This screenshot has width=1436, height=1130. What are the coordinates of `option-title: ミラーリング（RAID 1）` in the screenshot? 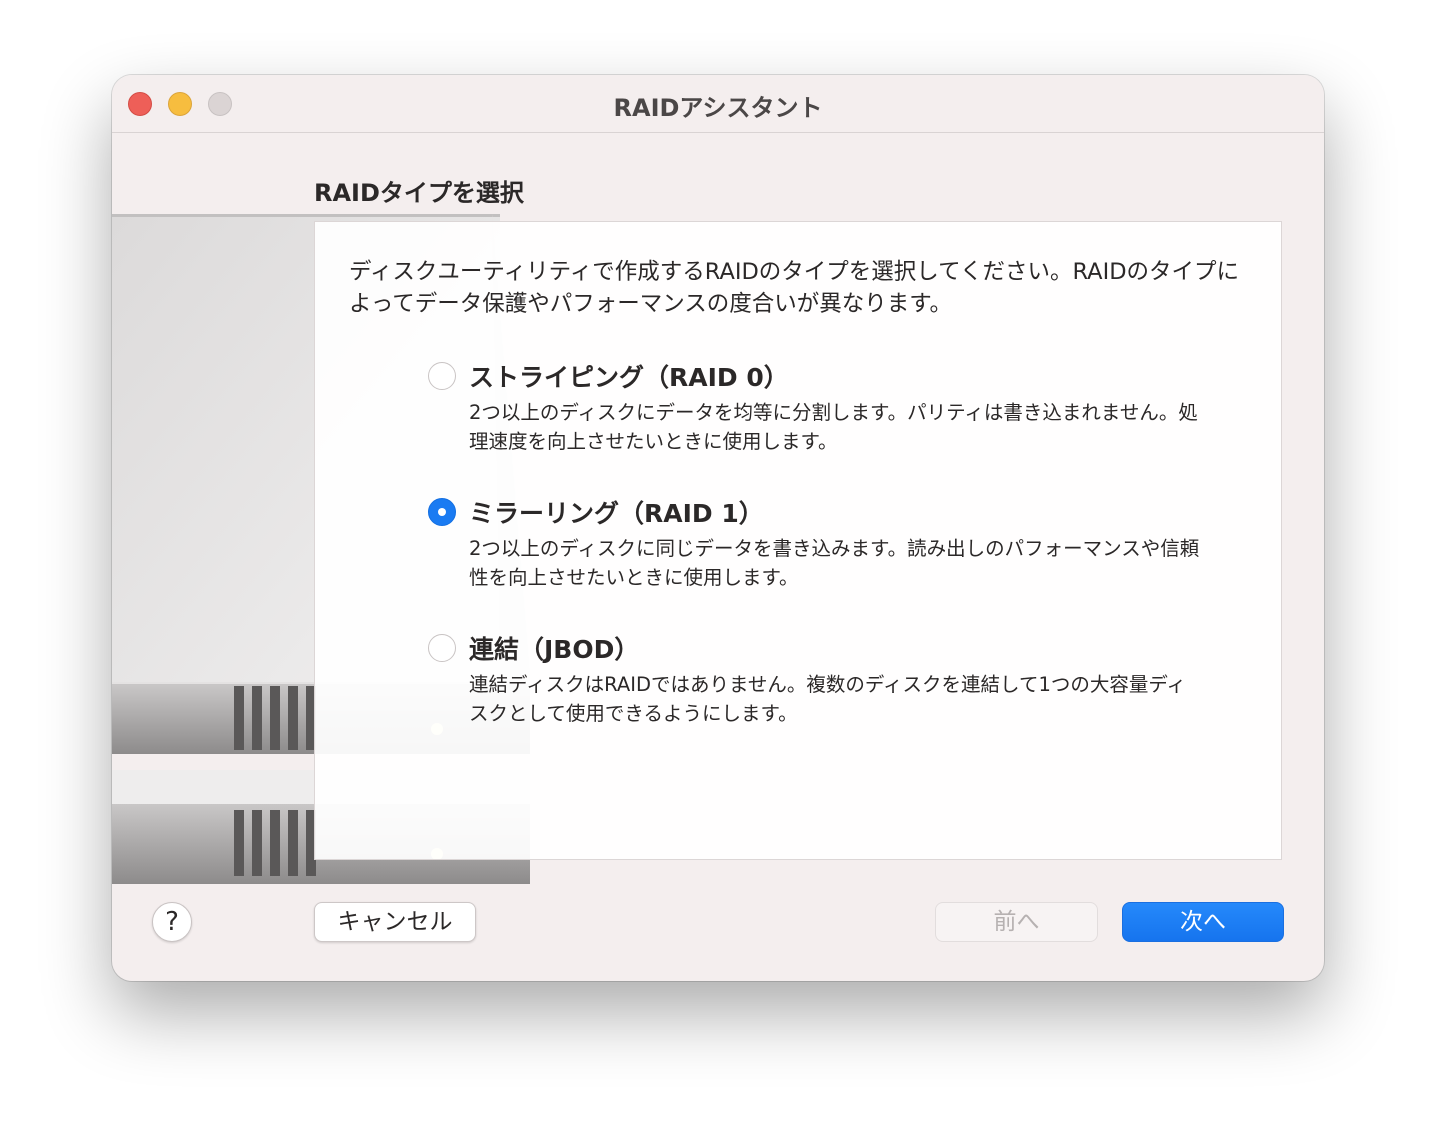 It's located at (616, 513).